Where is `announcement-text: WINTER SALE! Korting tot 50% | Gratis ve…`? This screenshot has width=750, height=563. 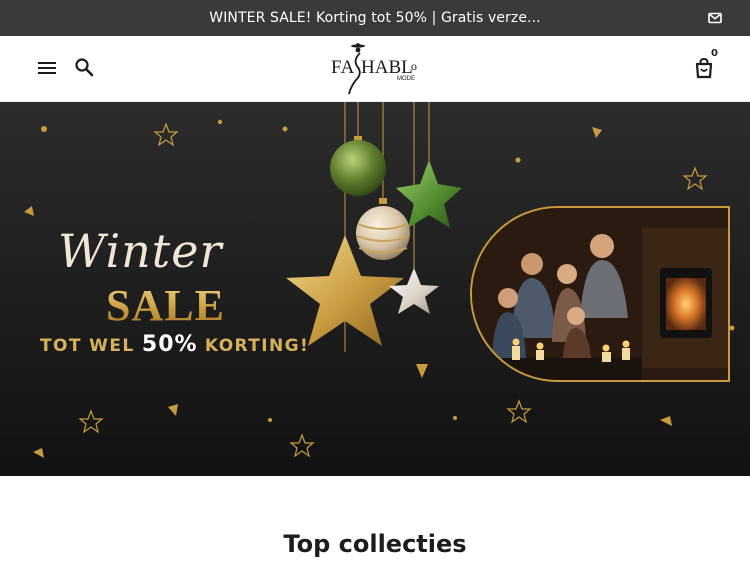
announcement-text: WINTER SALE! Korting tot 50% | Gratis ve… is located at coordinates (375, 18).